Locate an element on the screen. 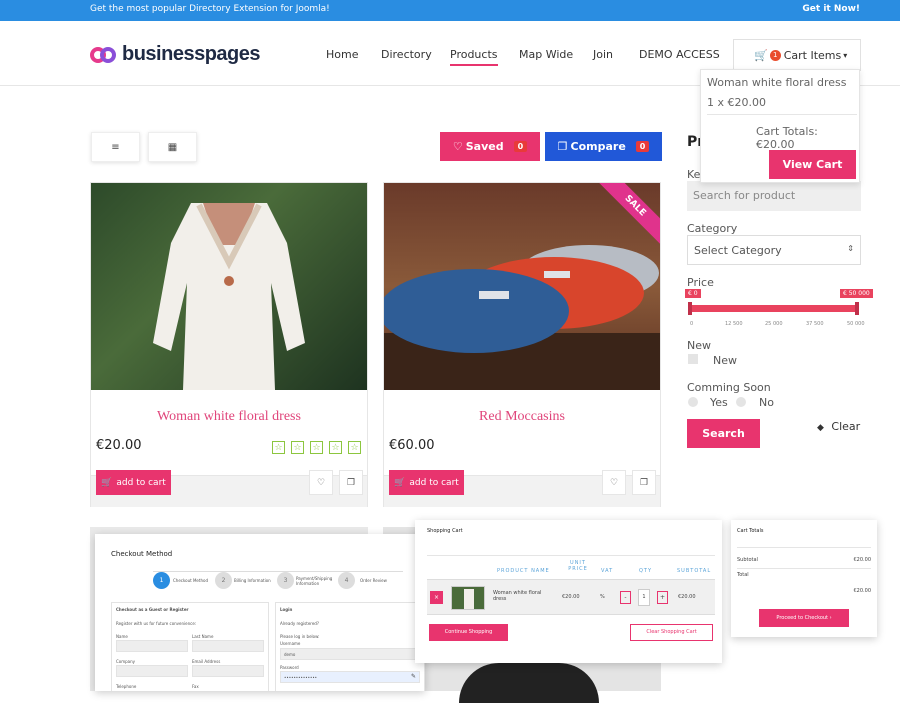 This screenshot has width=900, height=703. steps-line is located at coordinates (278, 571).